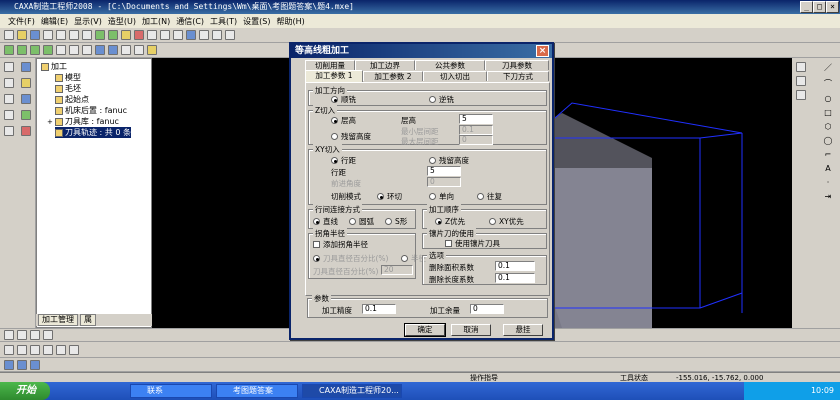 The height and width of the screenshot is (400, 840). What do you see at coordinates (113, 50) in the screenshot?
I see `trim-icon` at bounding box center [113, 50].